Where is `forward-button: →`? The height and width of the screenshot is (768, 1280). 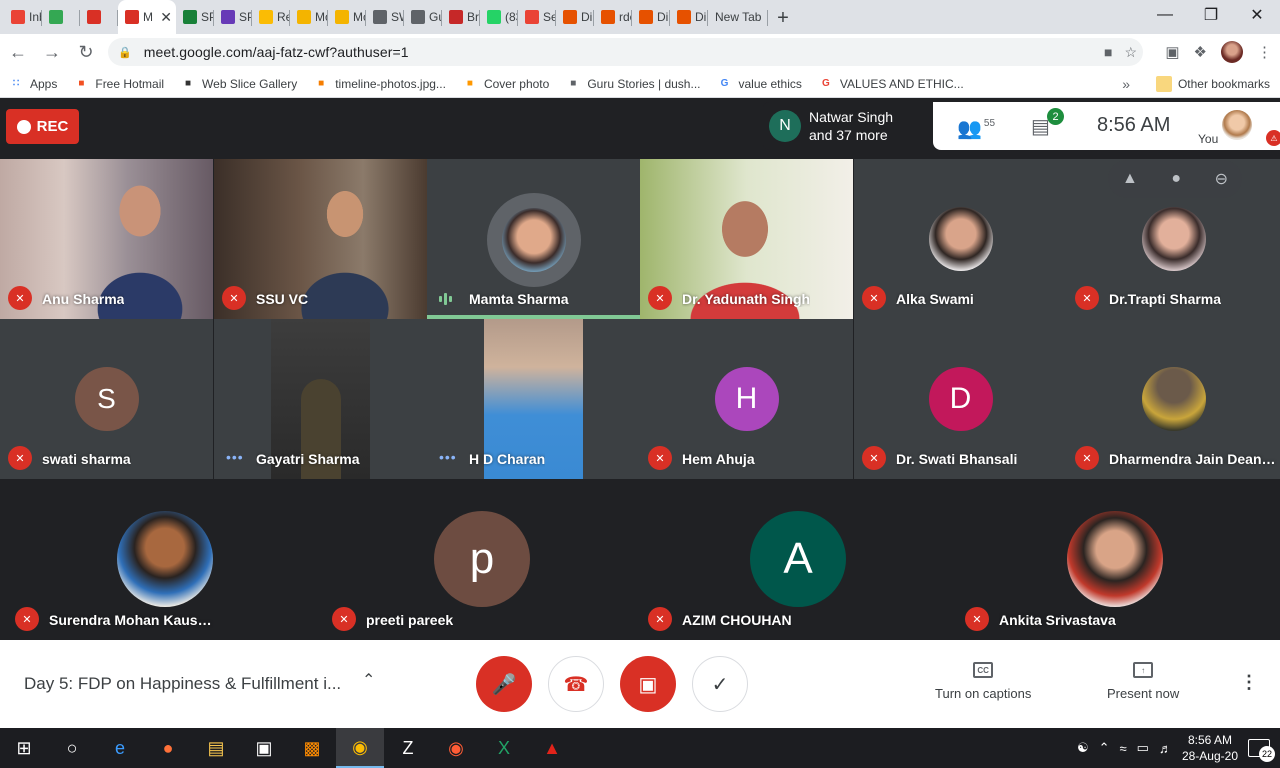
forward-button: → is located at coordinates (52, 52).